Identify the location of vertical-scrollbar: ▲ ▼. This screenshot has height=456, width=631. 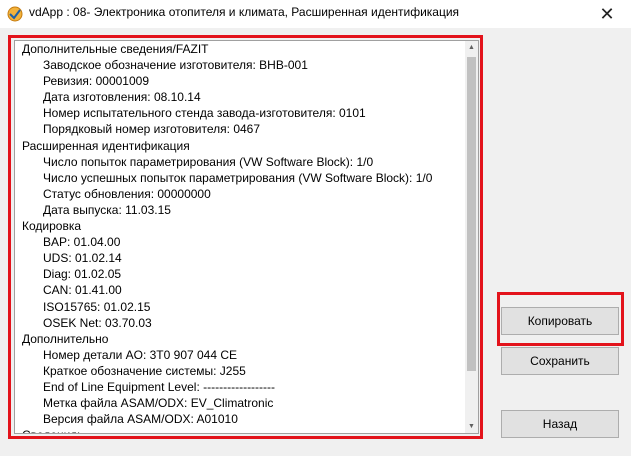
(471, 237).